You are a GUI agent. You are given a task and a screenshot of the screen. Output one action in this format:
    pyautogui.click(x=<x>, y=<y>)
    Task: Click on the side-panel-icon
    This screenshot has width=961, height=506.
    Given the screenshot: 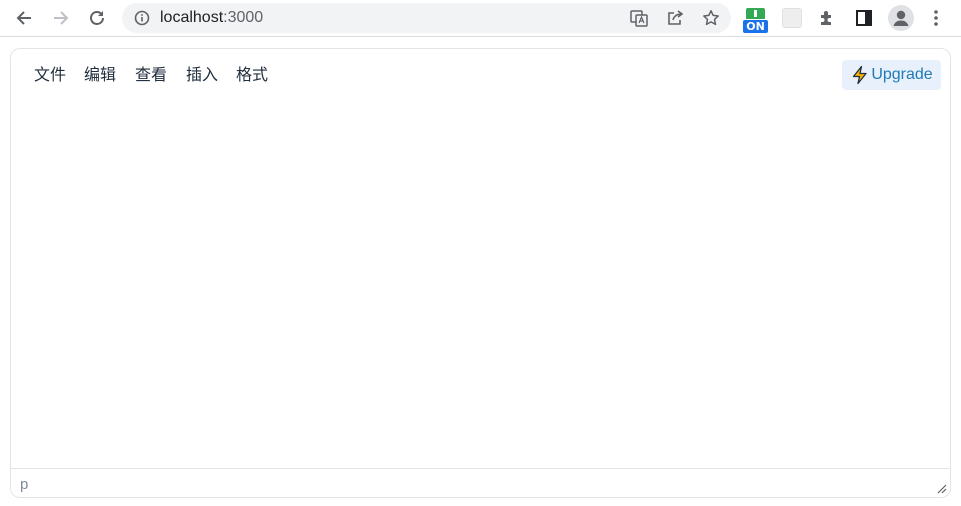 What is the action you would take?
    pyautogui.click(x=864, y=18)
    